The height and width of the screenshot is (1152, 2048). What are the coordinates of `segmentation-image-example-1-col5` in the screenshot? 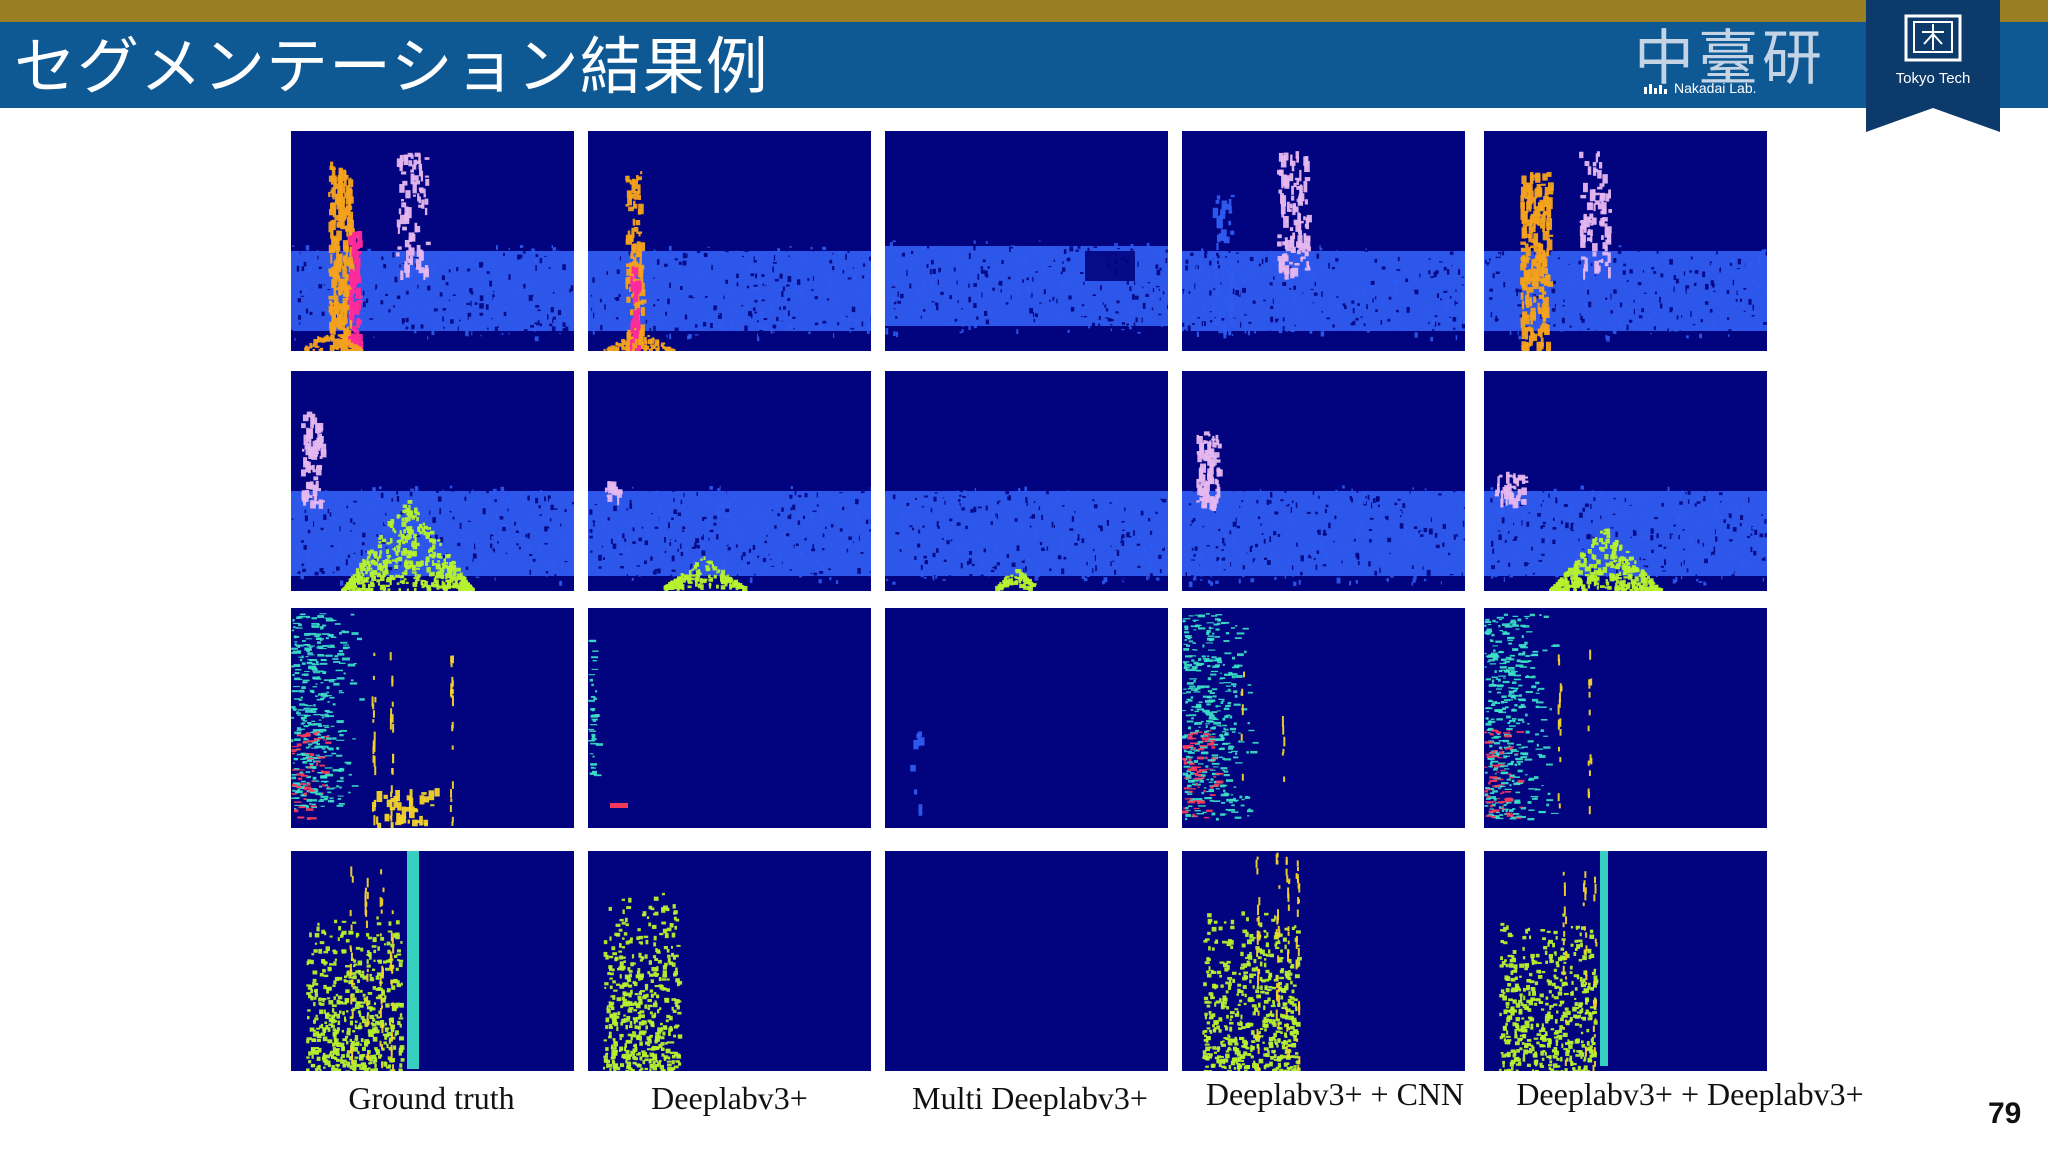 It's located at (1625, 241).